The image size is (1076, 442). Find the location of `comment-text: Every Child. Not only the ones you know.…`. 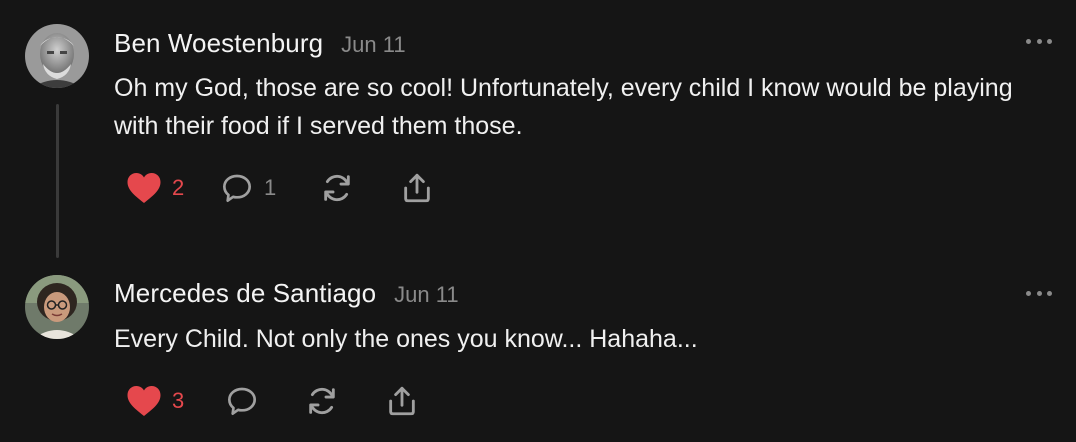

comment-text: Every Child. Not only the ones you know.… is located at coordinates (406, 339).